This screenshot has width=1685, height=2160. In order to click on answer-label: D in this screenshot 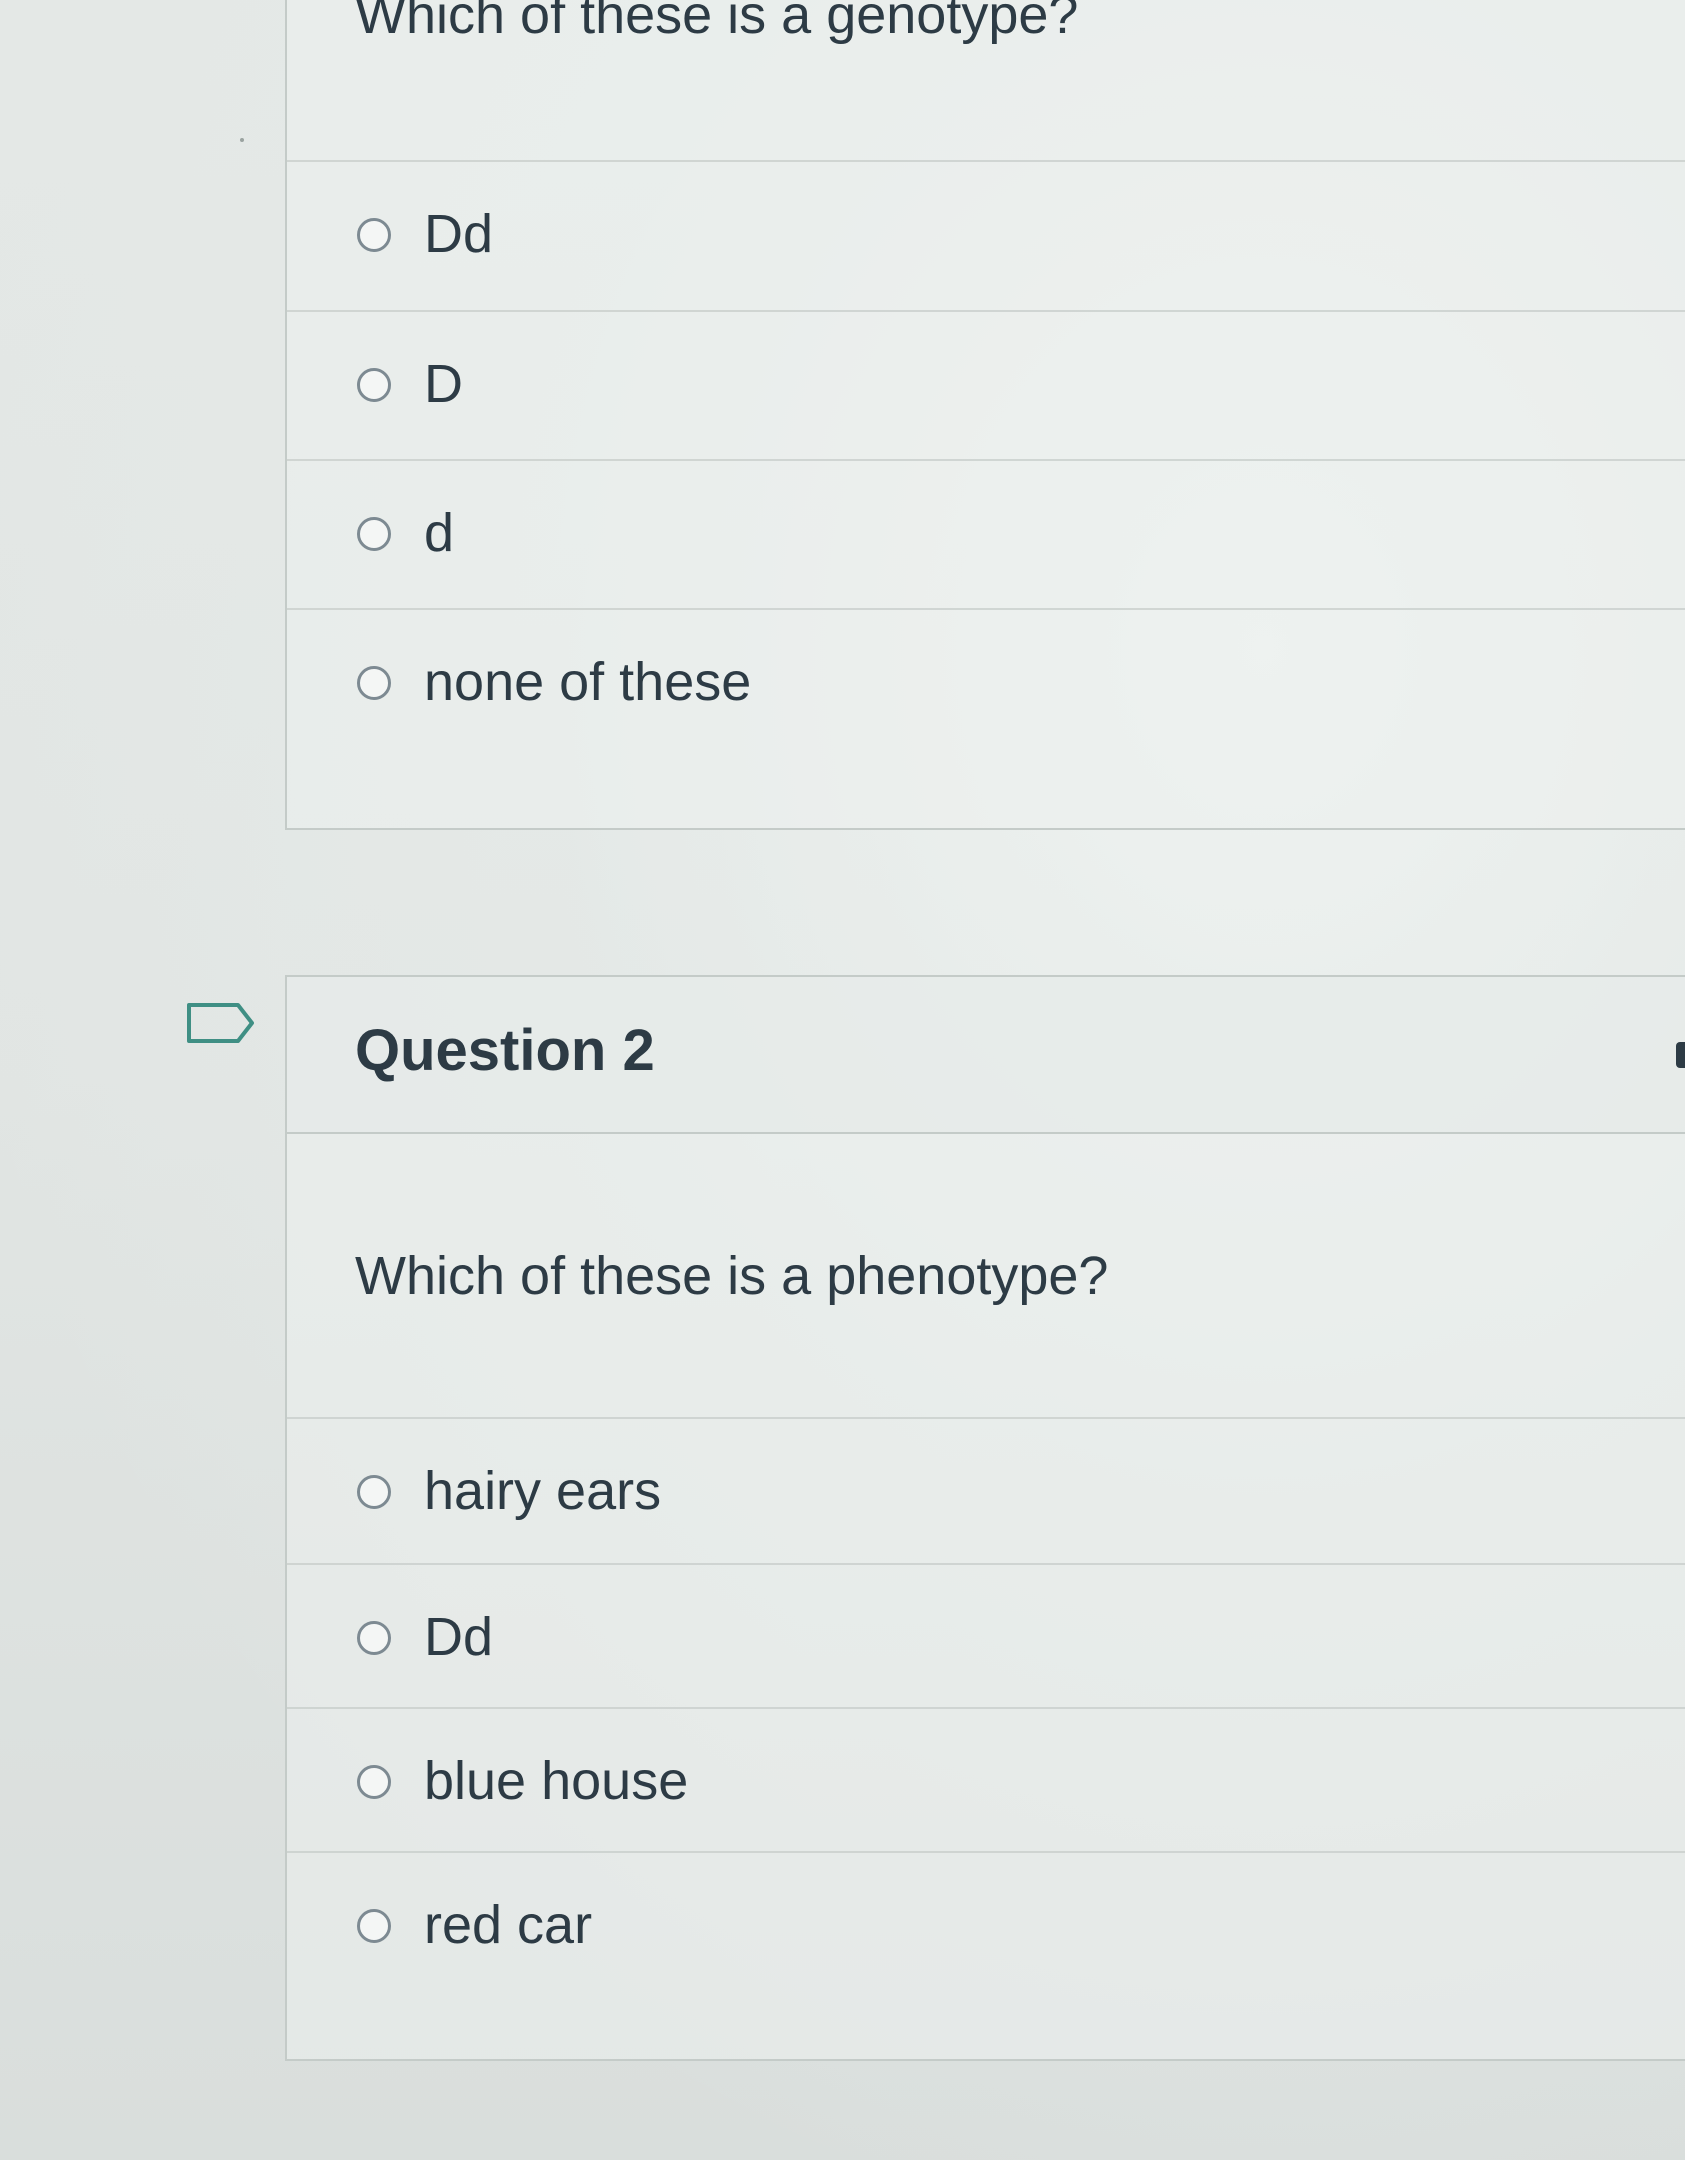, I will do `click(443, 383)`.